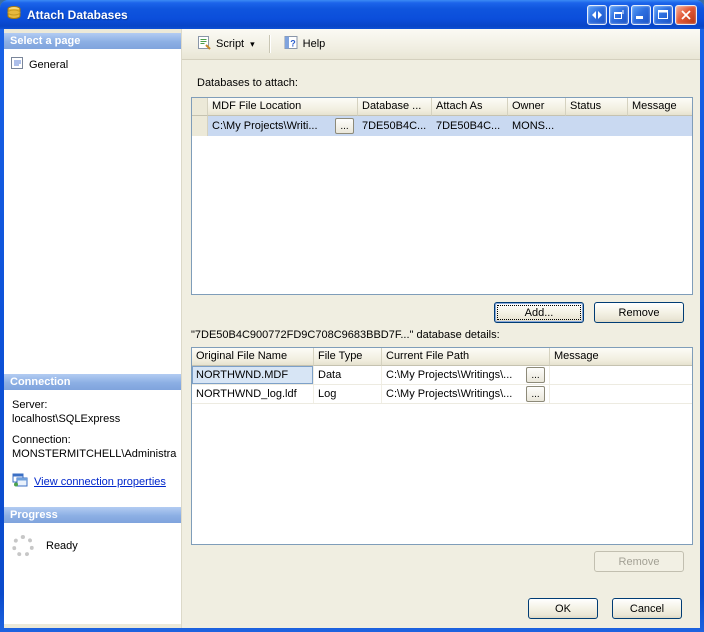 This screenshot has width=704, height=632. Describe the element at coordinates (619, 14) in the screenshot. I see `restore-window-icon-button` at that location.